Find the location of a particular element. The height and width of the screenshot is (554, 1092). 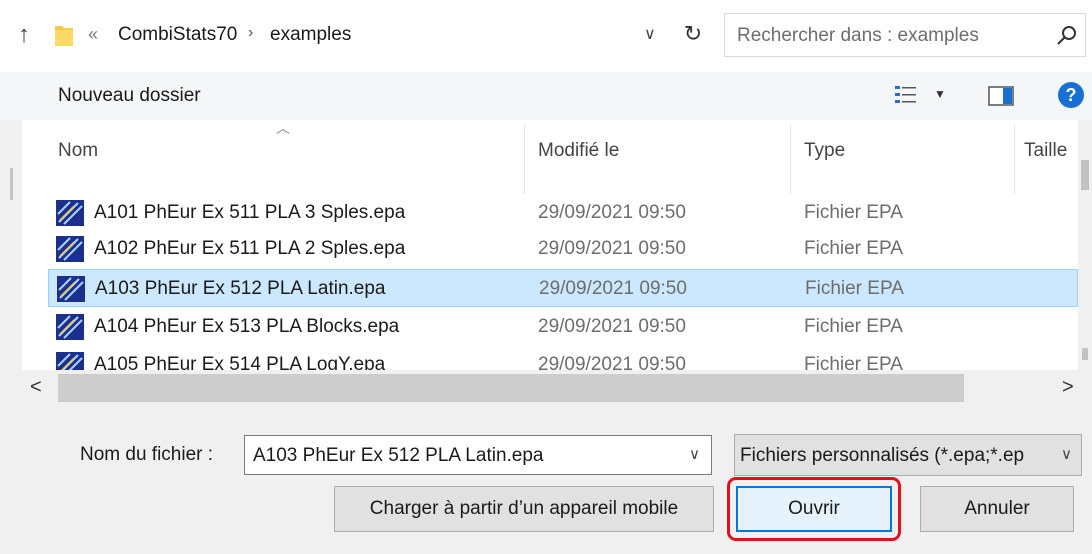

navigation-pane-edge is located at coordinates (11, 264).